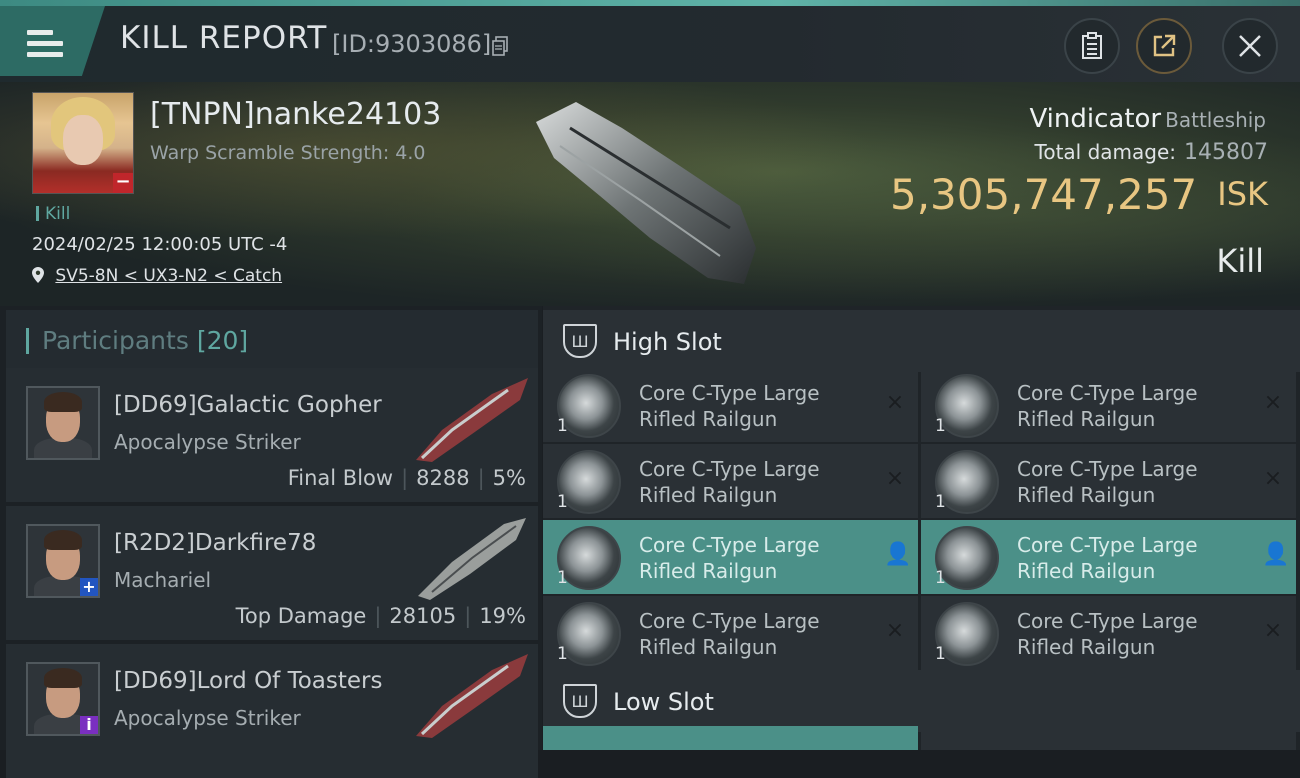 The height and width of the screenshot is (778, 1300). I want to click on share-icon, so click(1164, 45).